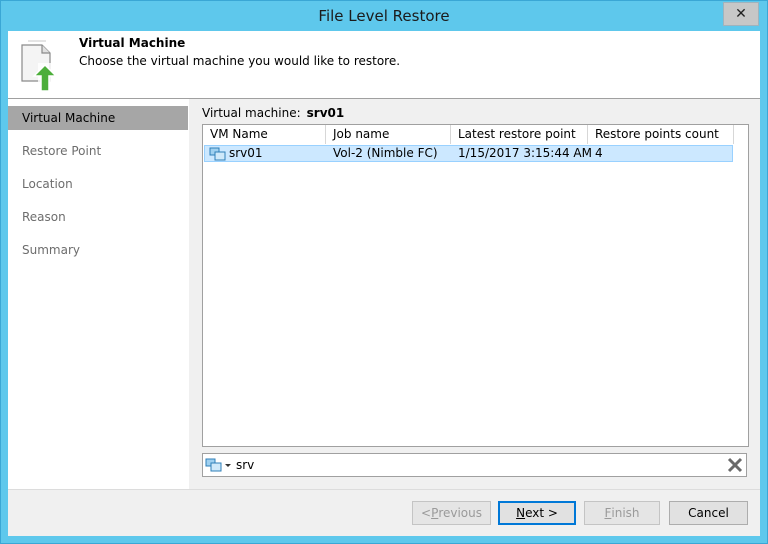  What do you see at coordinates (435, 513) in the screenshot?
I see `previous-accelerator: P` at bounding box center [435, 513].